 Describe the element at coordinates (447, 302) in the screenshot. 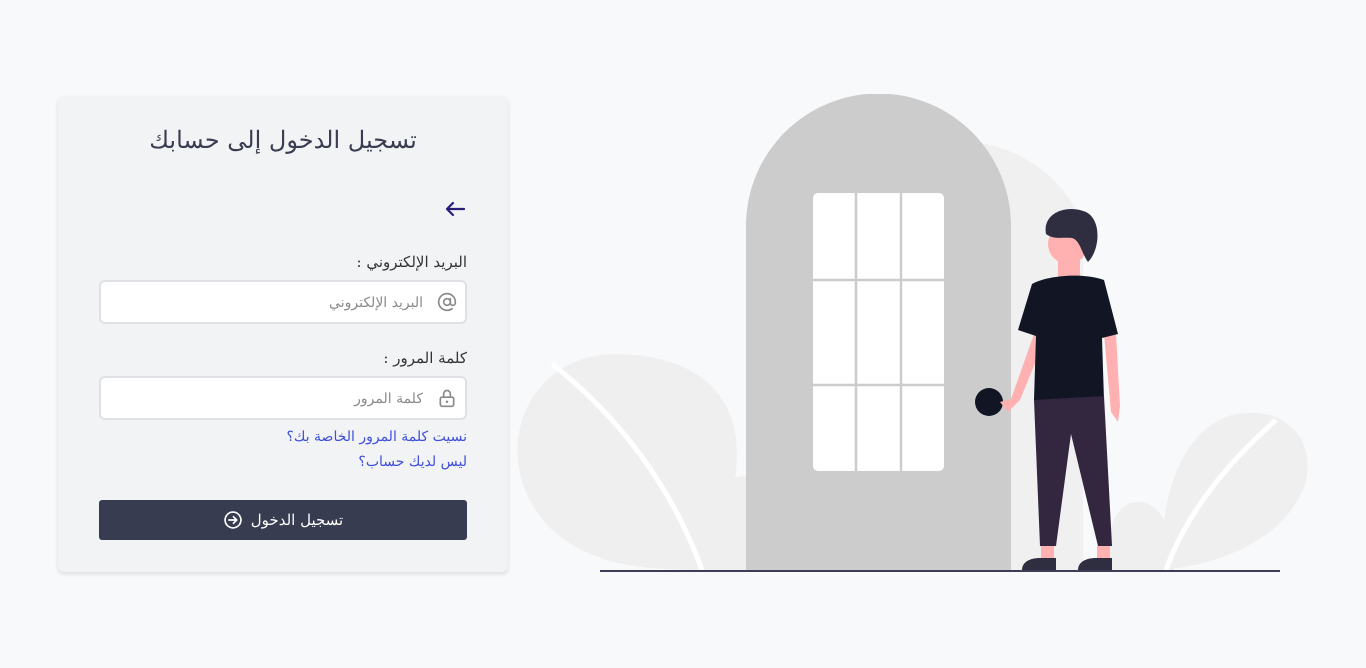

I see `at-sign-icon` at that location.